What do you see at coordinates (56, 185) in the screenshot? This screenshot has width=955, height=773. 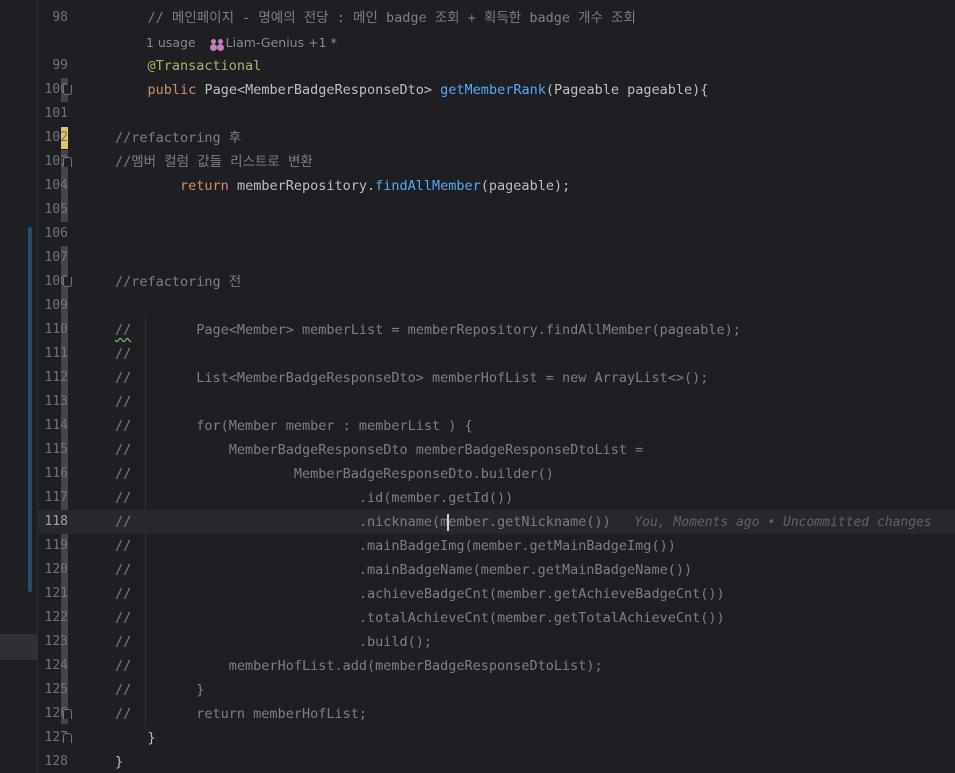 I see `line-number: 104` at bounding box center [56, 185].